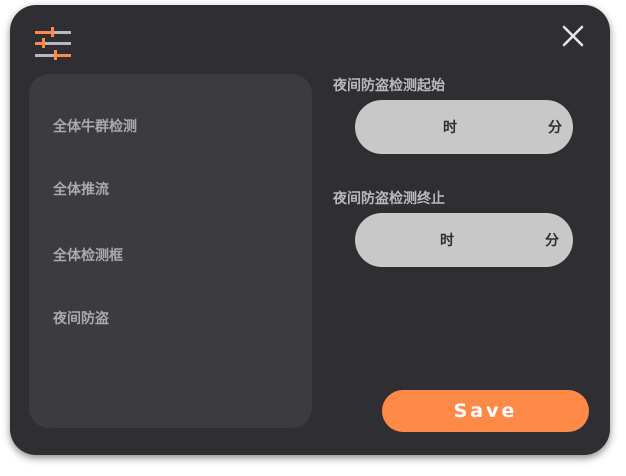  What do you see at coordinates (464, 240) in the screenshot?
I see `night-end-time-field: 时 分` at bounding box center [464, 240].